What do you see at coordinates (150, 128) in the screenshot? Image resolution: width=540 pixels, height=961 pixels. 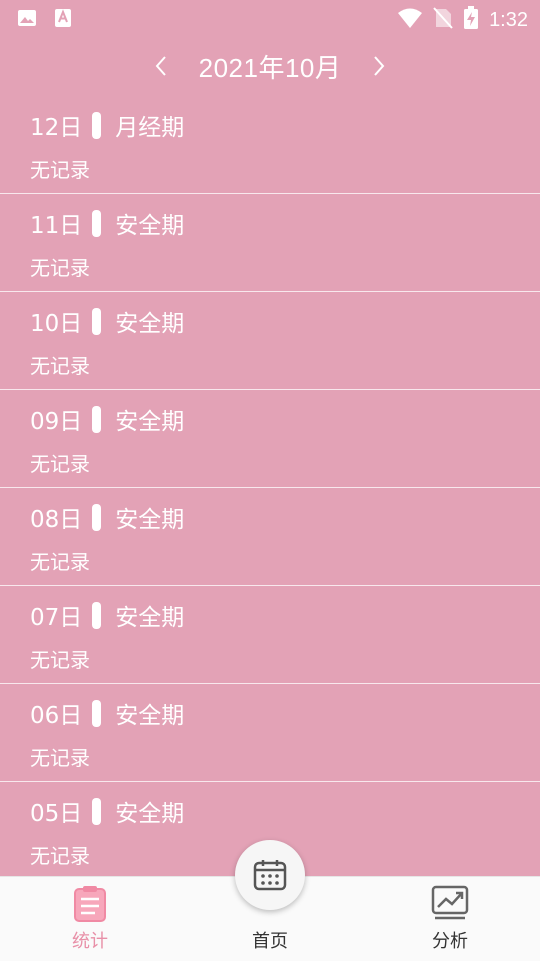 I see `phase-label: 月经期` at bounding box center [150, 128].